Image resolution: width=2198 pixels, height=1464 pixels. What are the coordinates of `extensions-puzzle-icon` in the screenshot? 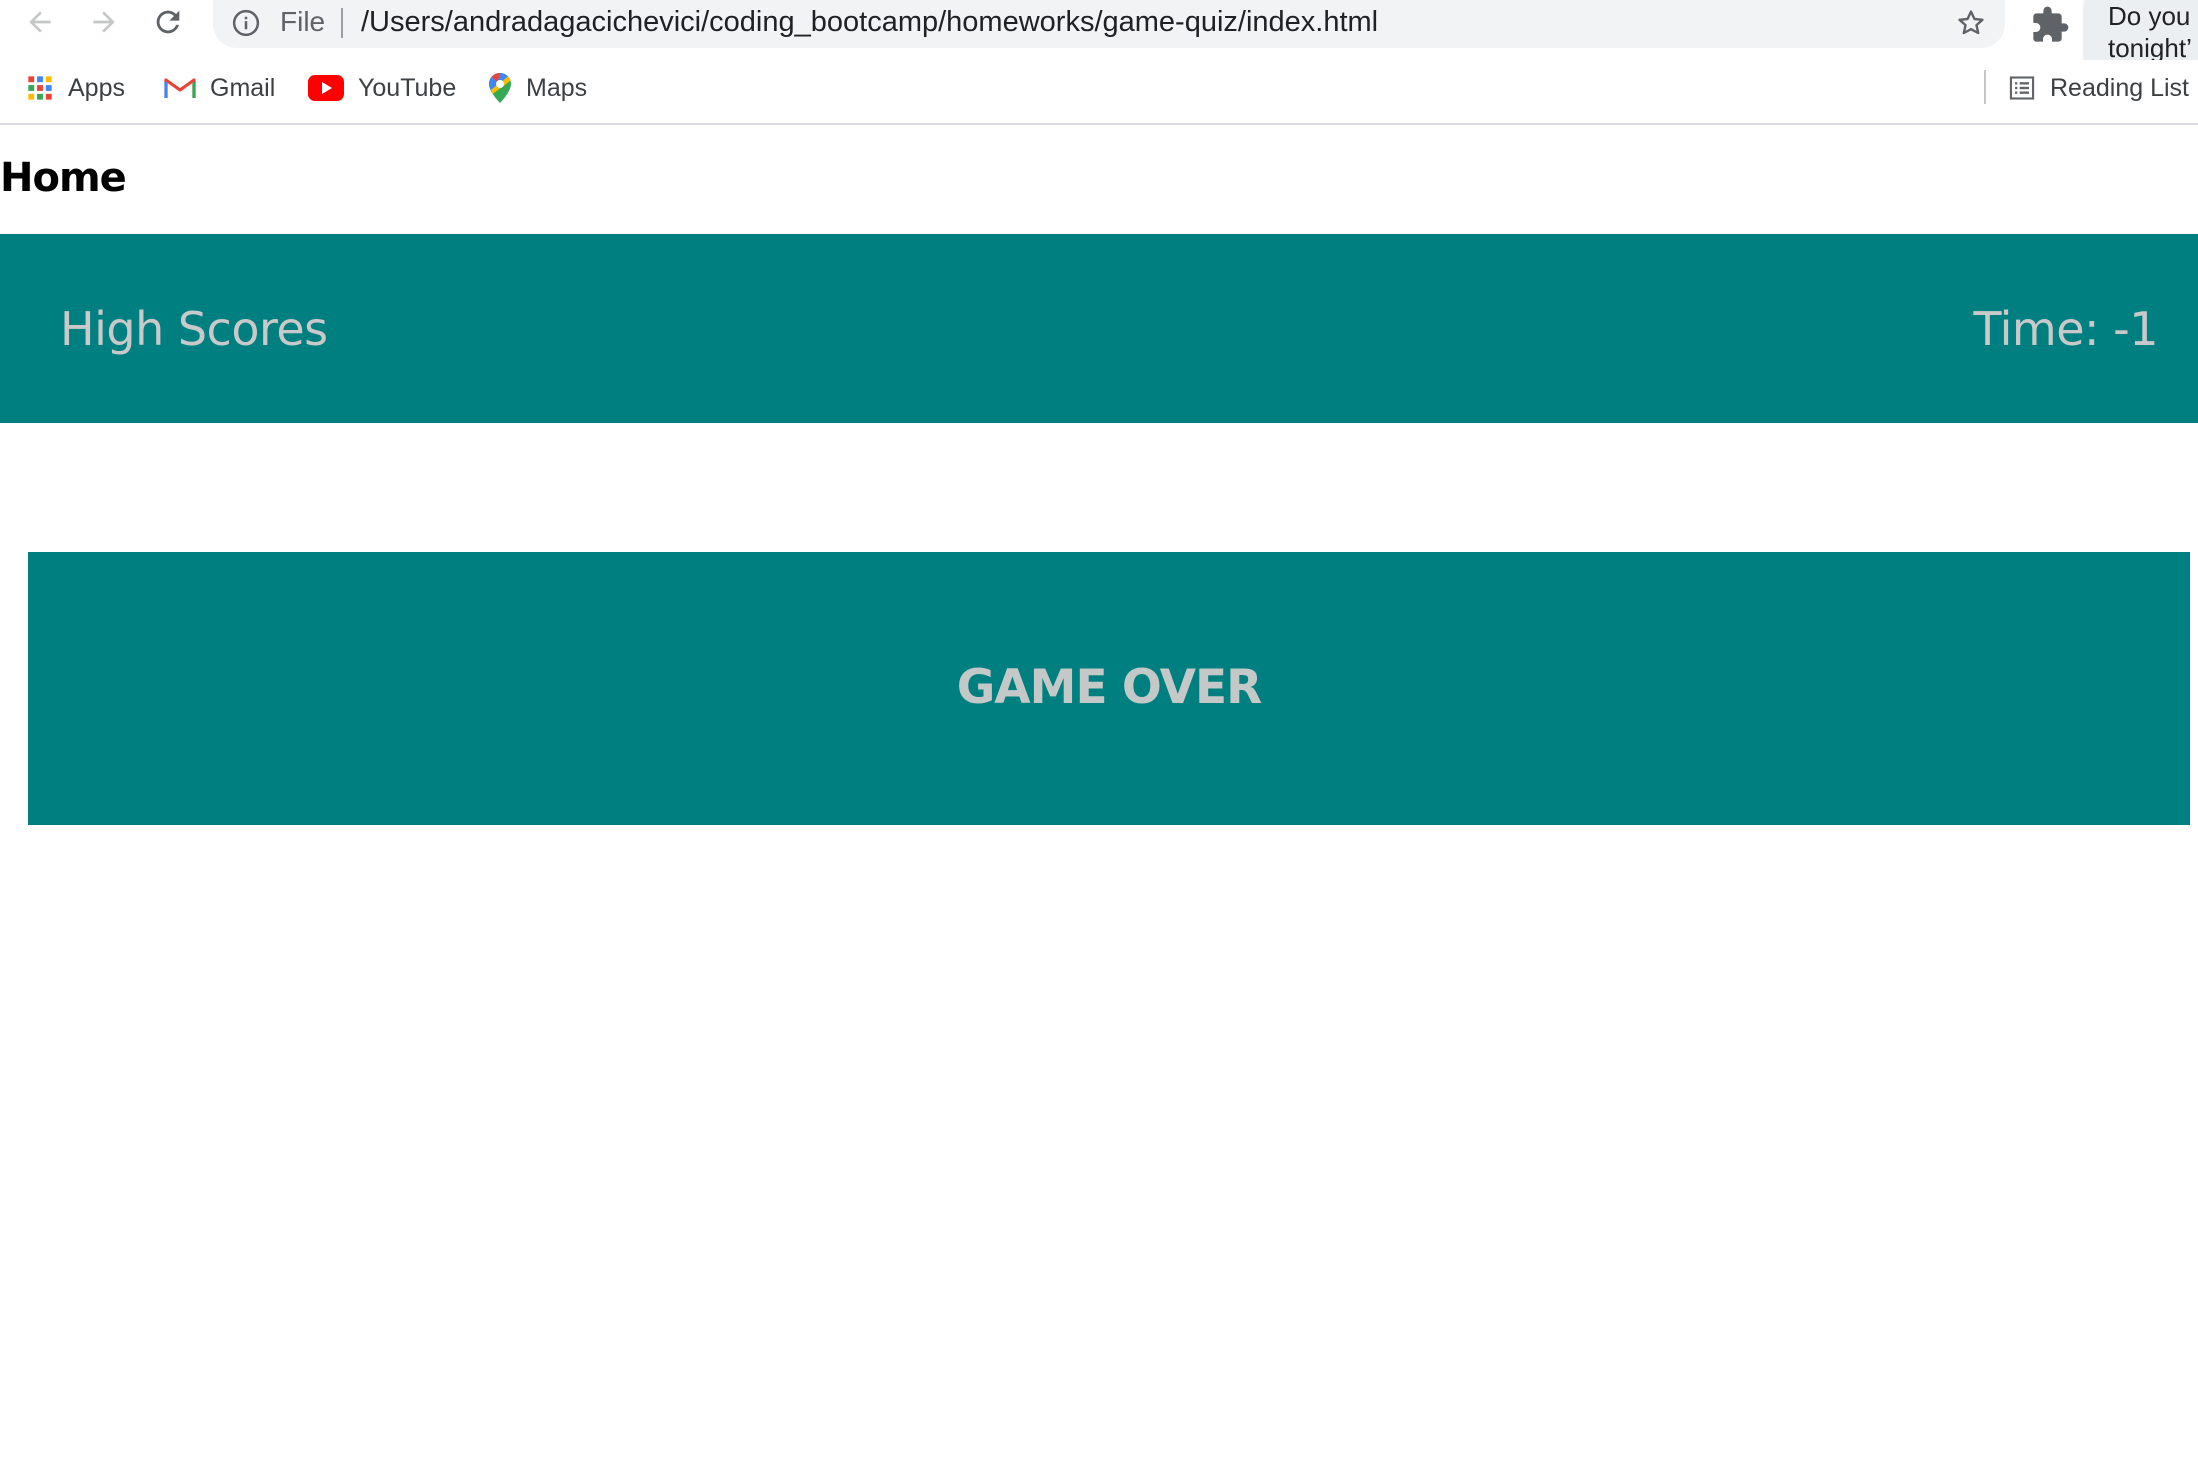 It's located at (2050, 25).